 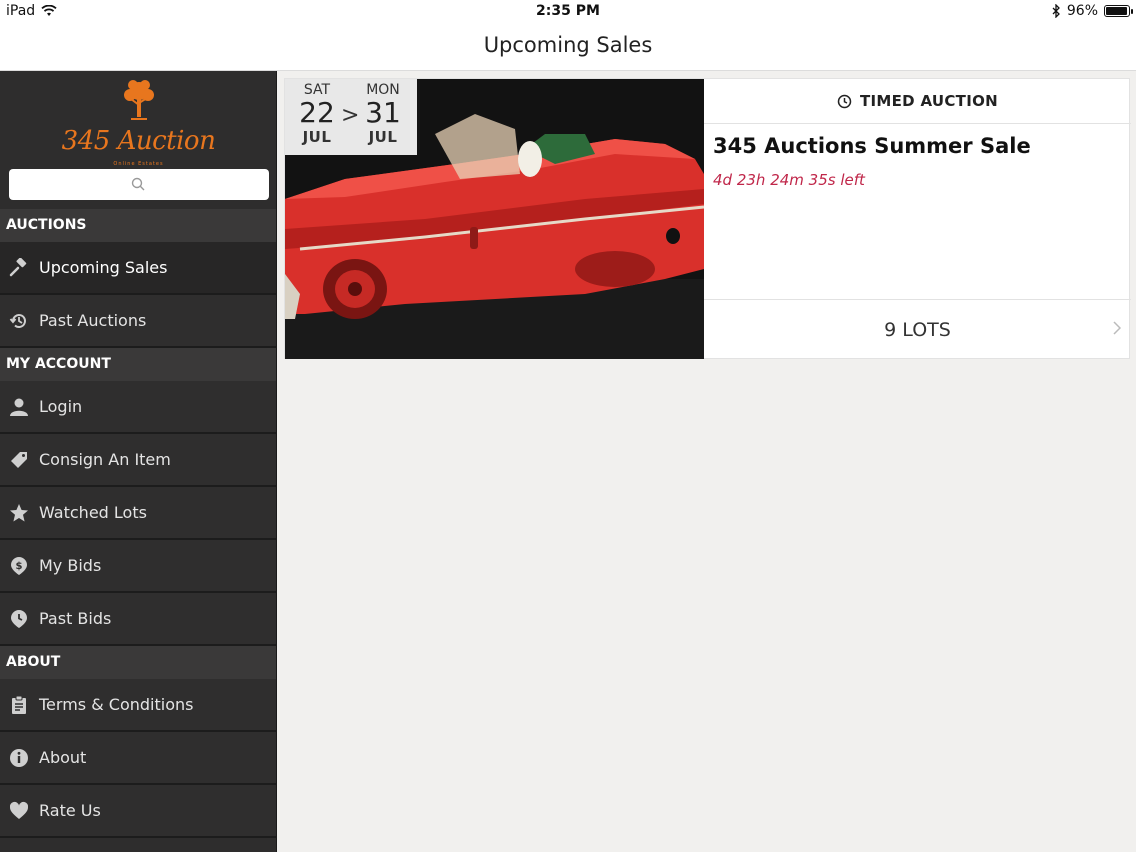 I want to click on status-time: 2:35 PM, so click(x=568, y=11).